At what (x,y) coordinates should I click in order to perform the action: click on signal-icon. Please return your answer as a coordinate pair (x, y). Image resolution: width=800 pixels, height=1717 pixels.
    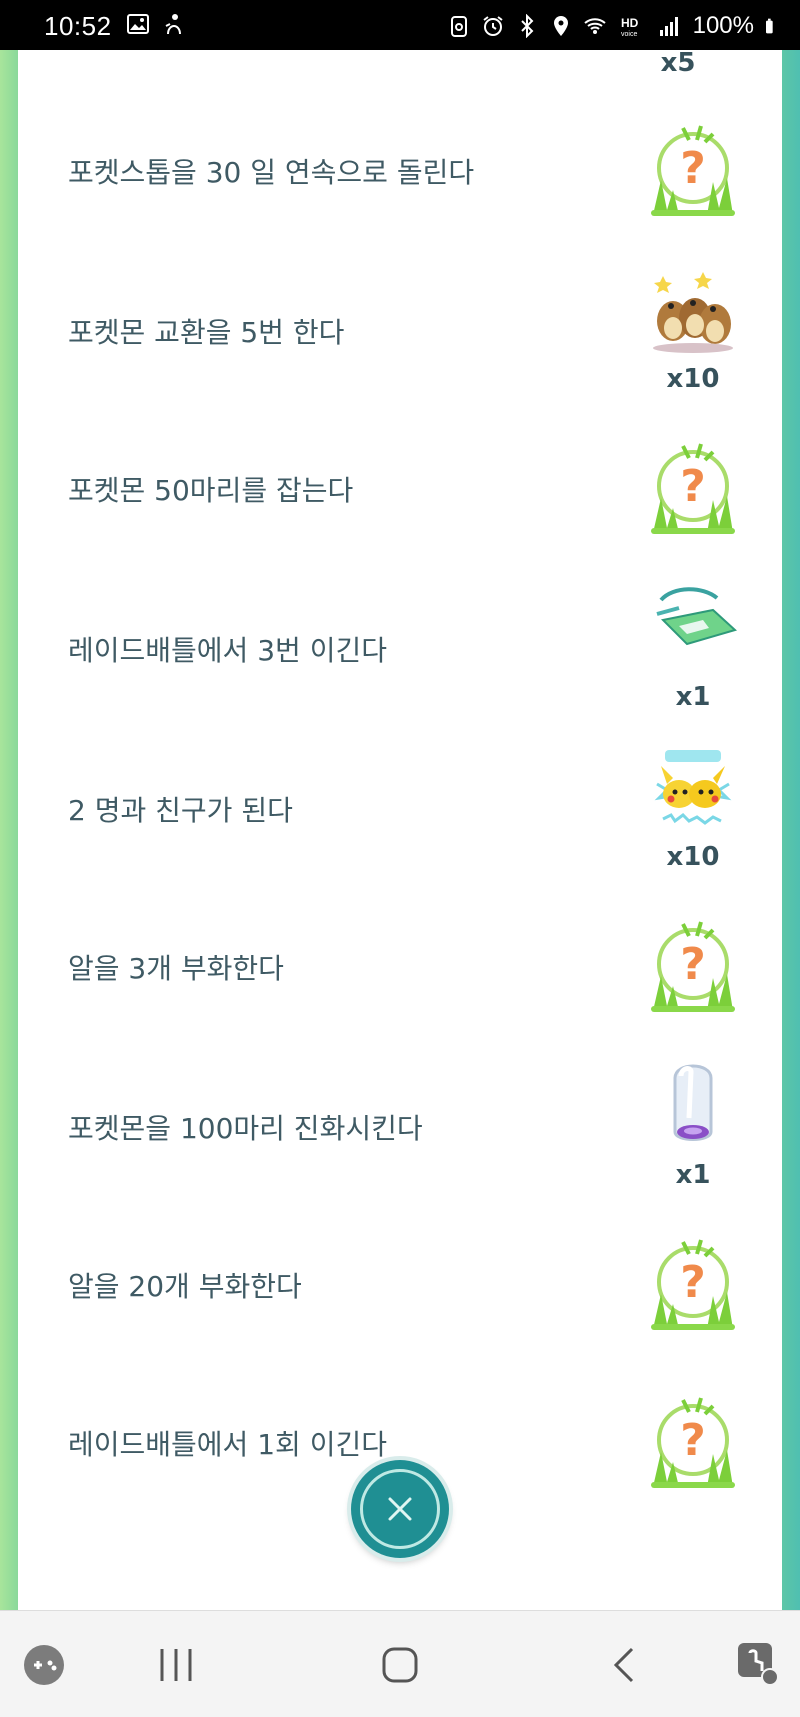
    Looking at the image, I should click on (668, 26).